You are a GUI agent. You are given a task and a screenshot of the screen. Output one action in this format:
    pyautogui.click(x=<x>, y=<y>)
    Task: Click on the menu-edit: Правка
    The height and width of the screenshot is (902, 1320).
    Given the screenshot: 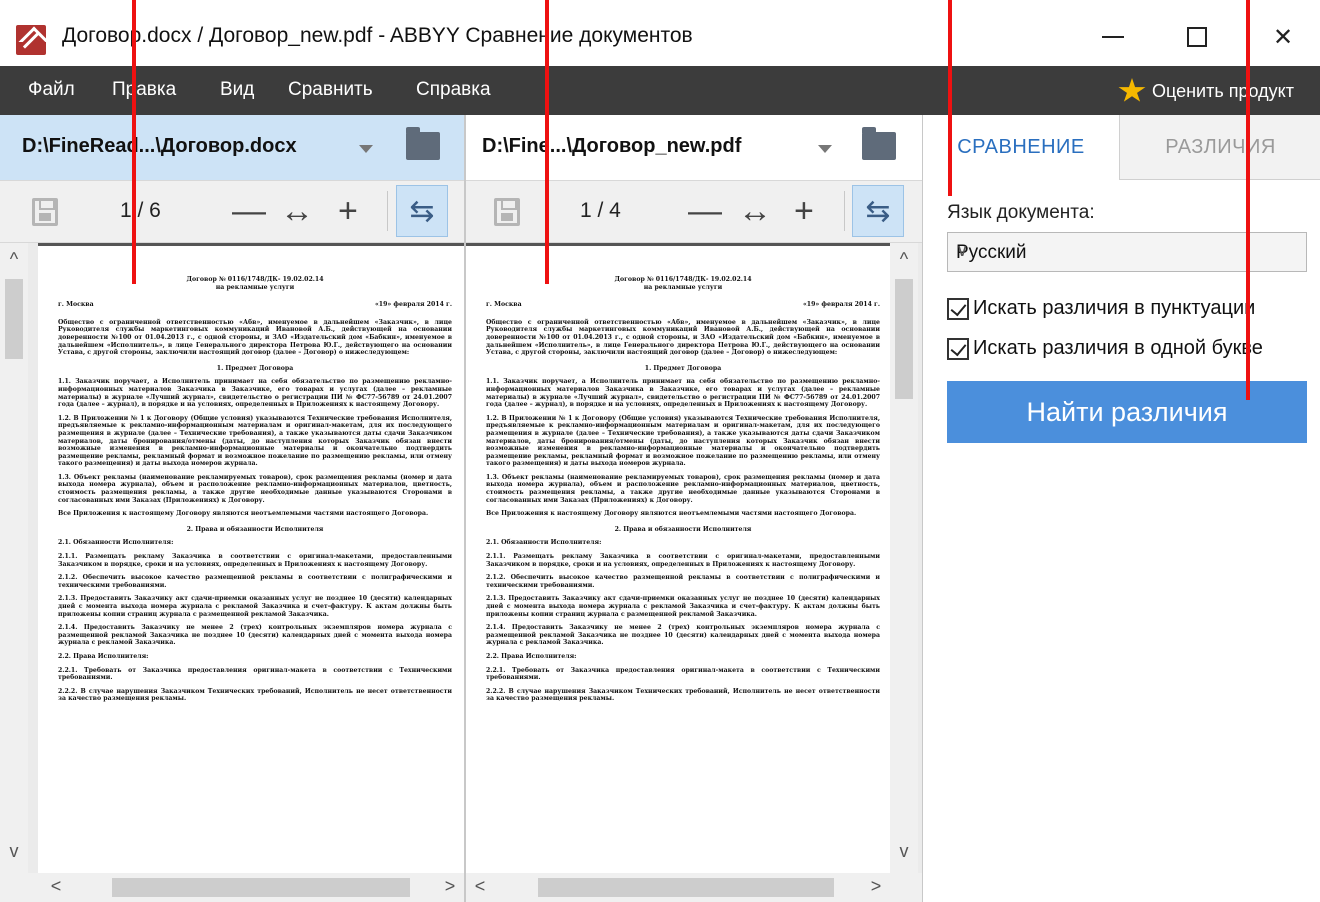 What is the action you would take?
    pyautogui.click(x=144, y=90)
    